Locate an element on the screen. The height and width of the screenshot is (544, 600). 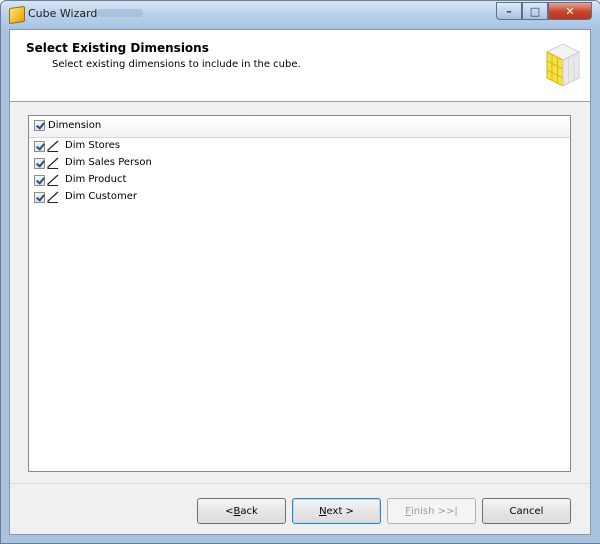
next-button-mnemonic: N is located at coordinates (323, 511).